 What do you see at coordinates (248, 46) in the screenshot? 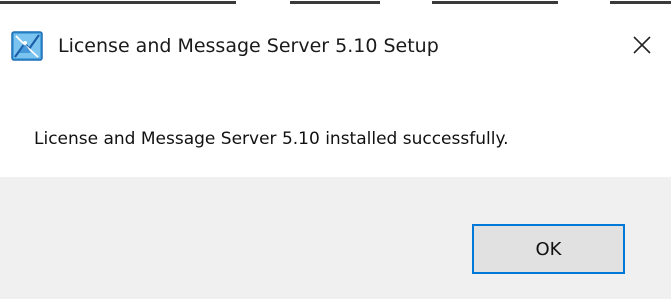
I see `window-title: License and Message Server 5.10 Setup` at bounding box center [248, 46].